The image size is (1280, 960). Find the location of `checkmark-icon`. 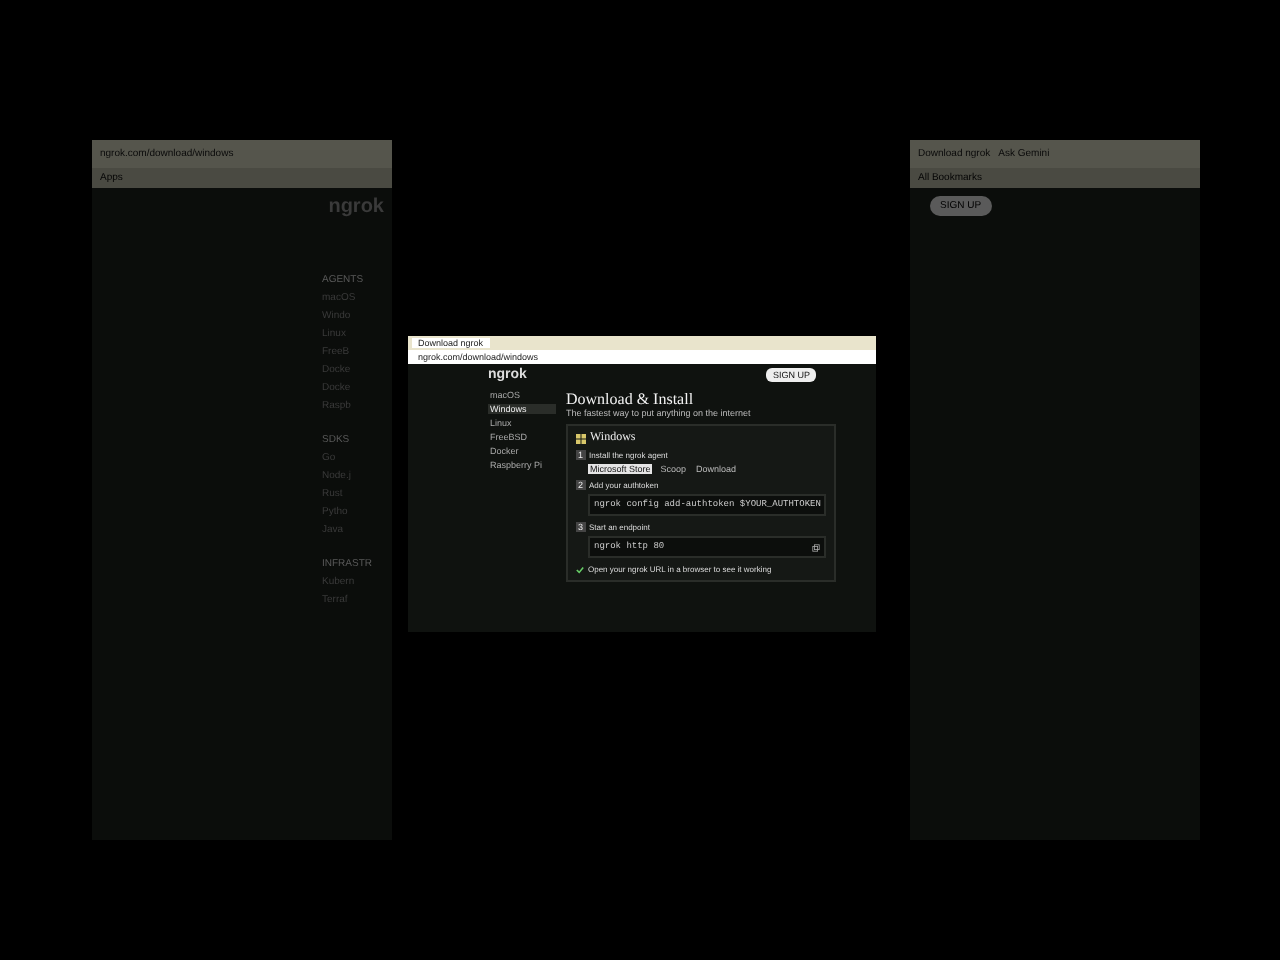

checkmark-icon is located at coordinates (580, 569).